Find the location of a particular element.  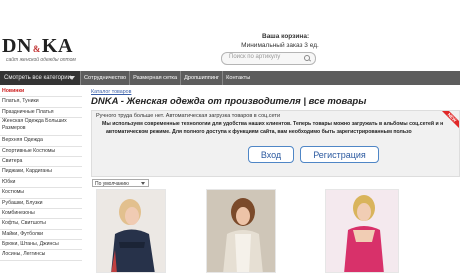

sort-select: По умолчанию is located at coordinates (120, 183).